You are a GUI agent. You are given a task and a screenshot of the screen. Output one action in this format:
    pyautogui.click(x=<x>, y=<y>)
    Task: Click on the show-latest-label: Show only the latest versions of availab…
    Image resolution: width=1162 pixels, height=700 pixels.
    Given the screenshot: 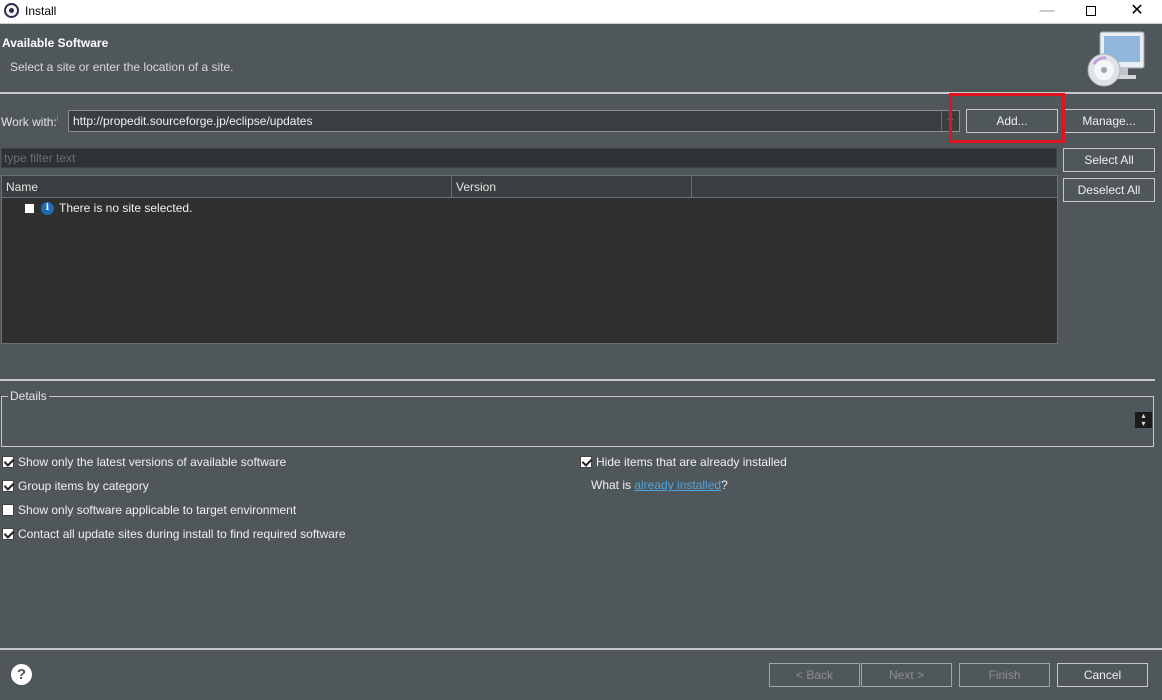 What is the action you would take?
    pyautogui.click(x=152, y=462)
    